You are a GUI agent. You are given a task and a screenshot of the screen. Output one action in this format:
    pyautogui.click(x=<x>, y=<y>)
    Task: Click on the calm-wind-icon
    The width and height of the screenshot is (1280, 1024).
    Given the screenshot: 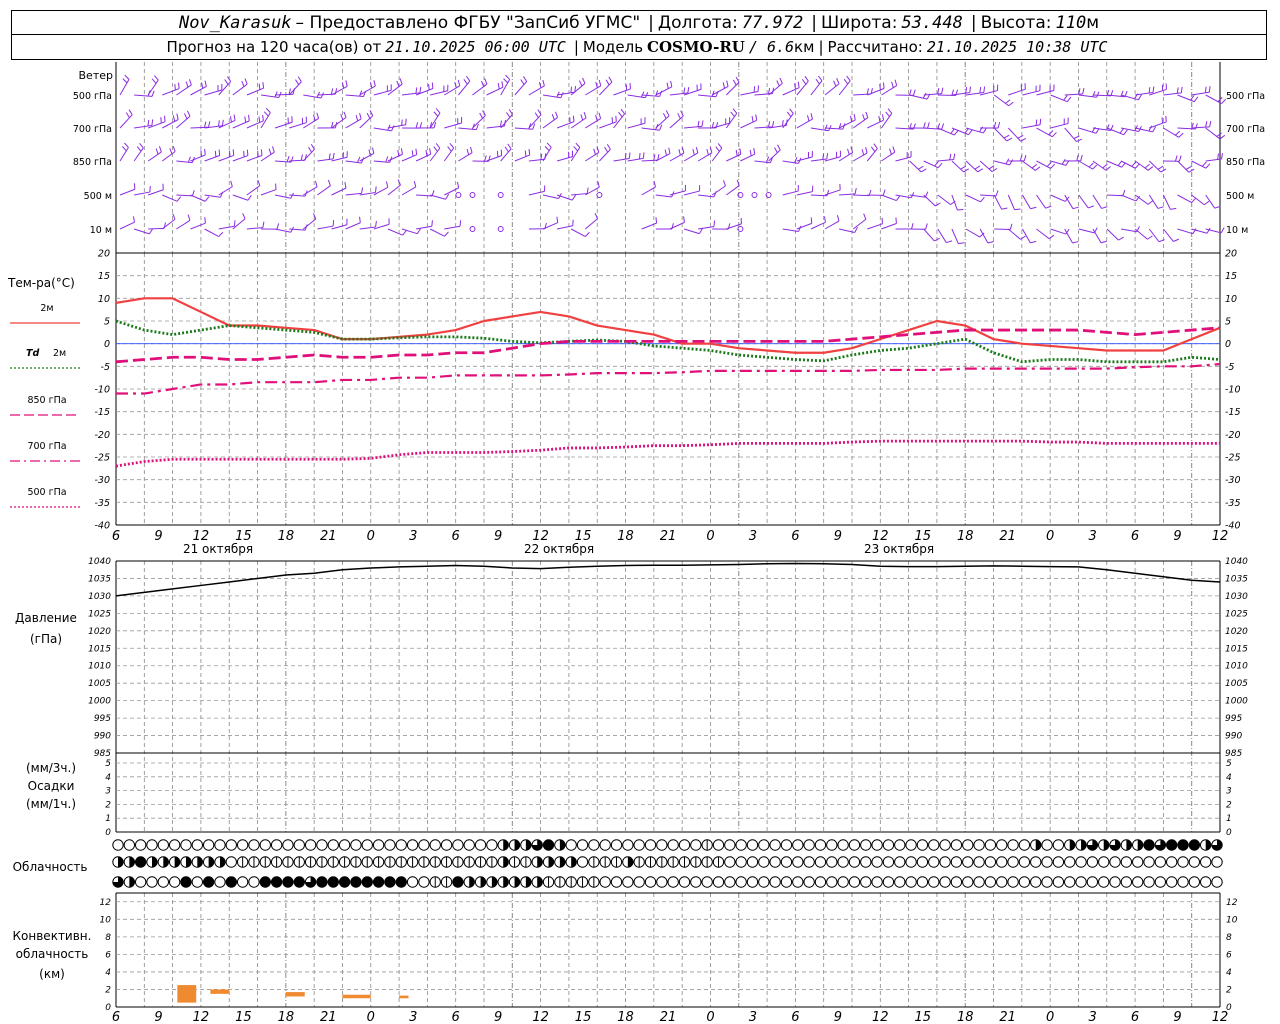 What is the action you would take?
    pyautogui.click(x=472, y=229)
    